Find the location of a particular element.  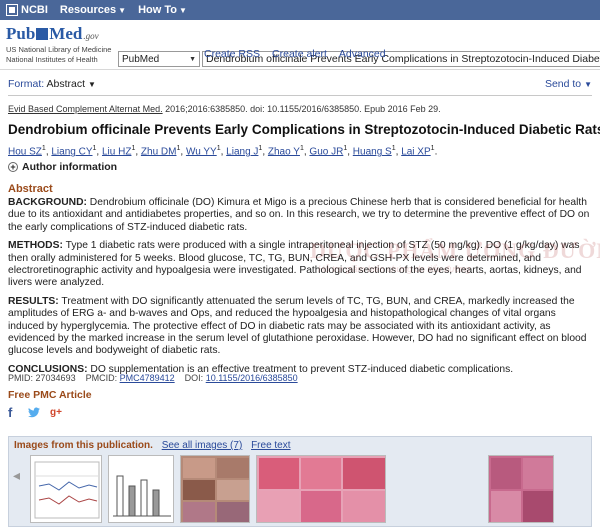

send-to-label: Send to is located at coordinates (563, 84).